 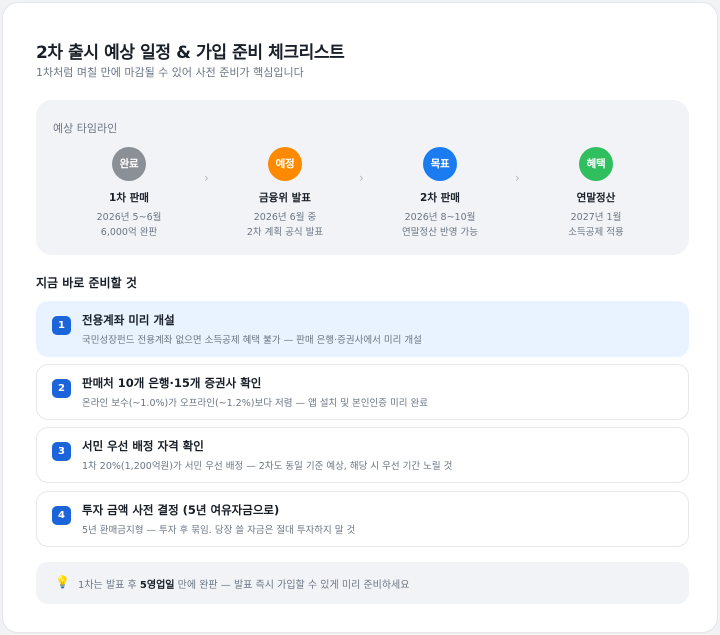 I want to click on item-number: 3, so click(x=61, y=451).